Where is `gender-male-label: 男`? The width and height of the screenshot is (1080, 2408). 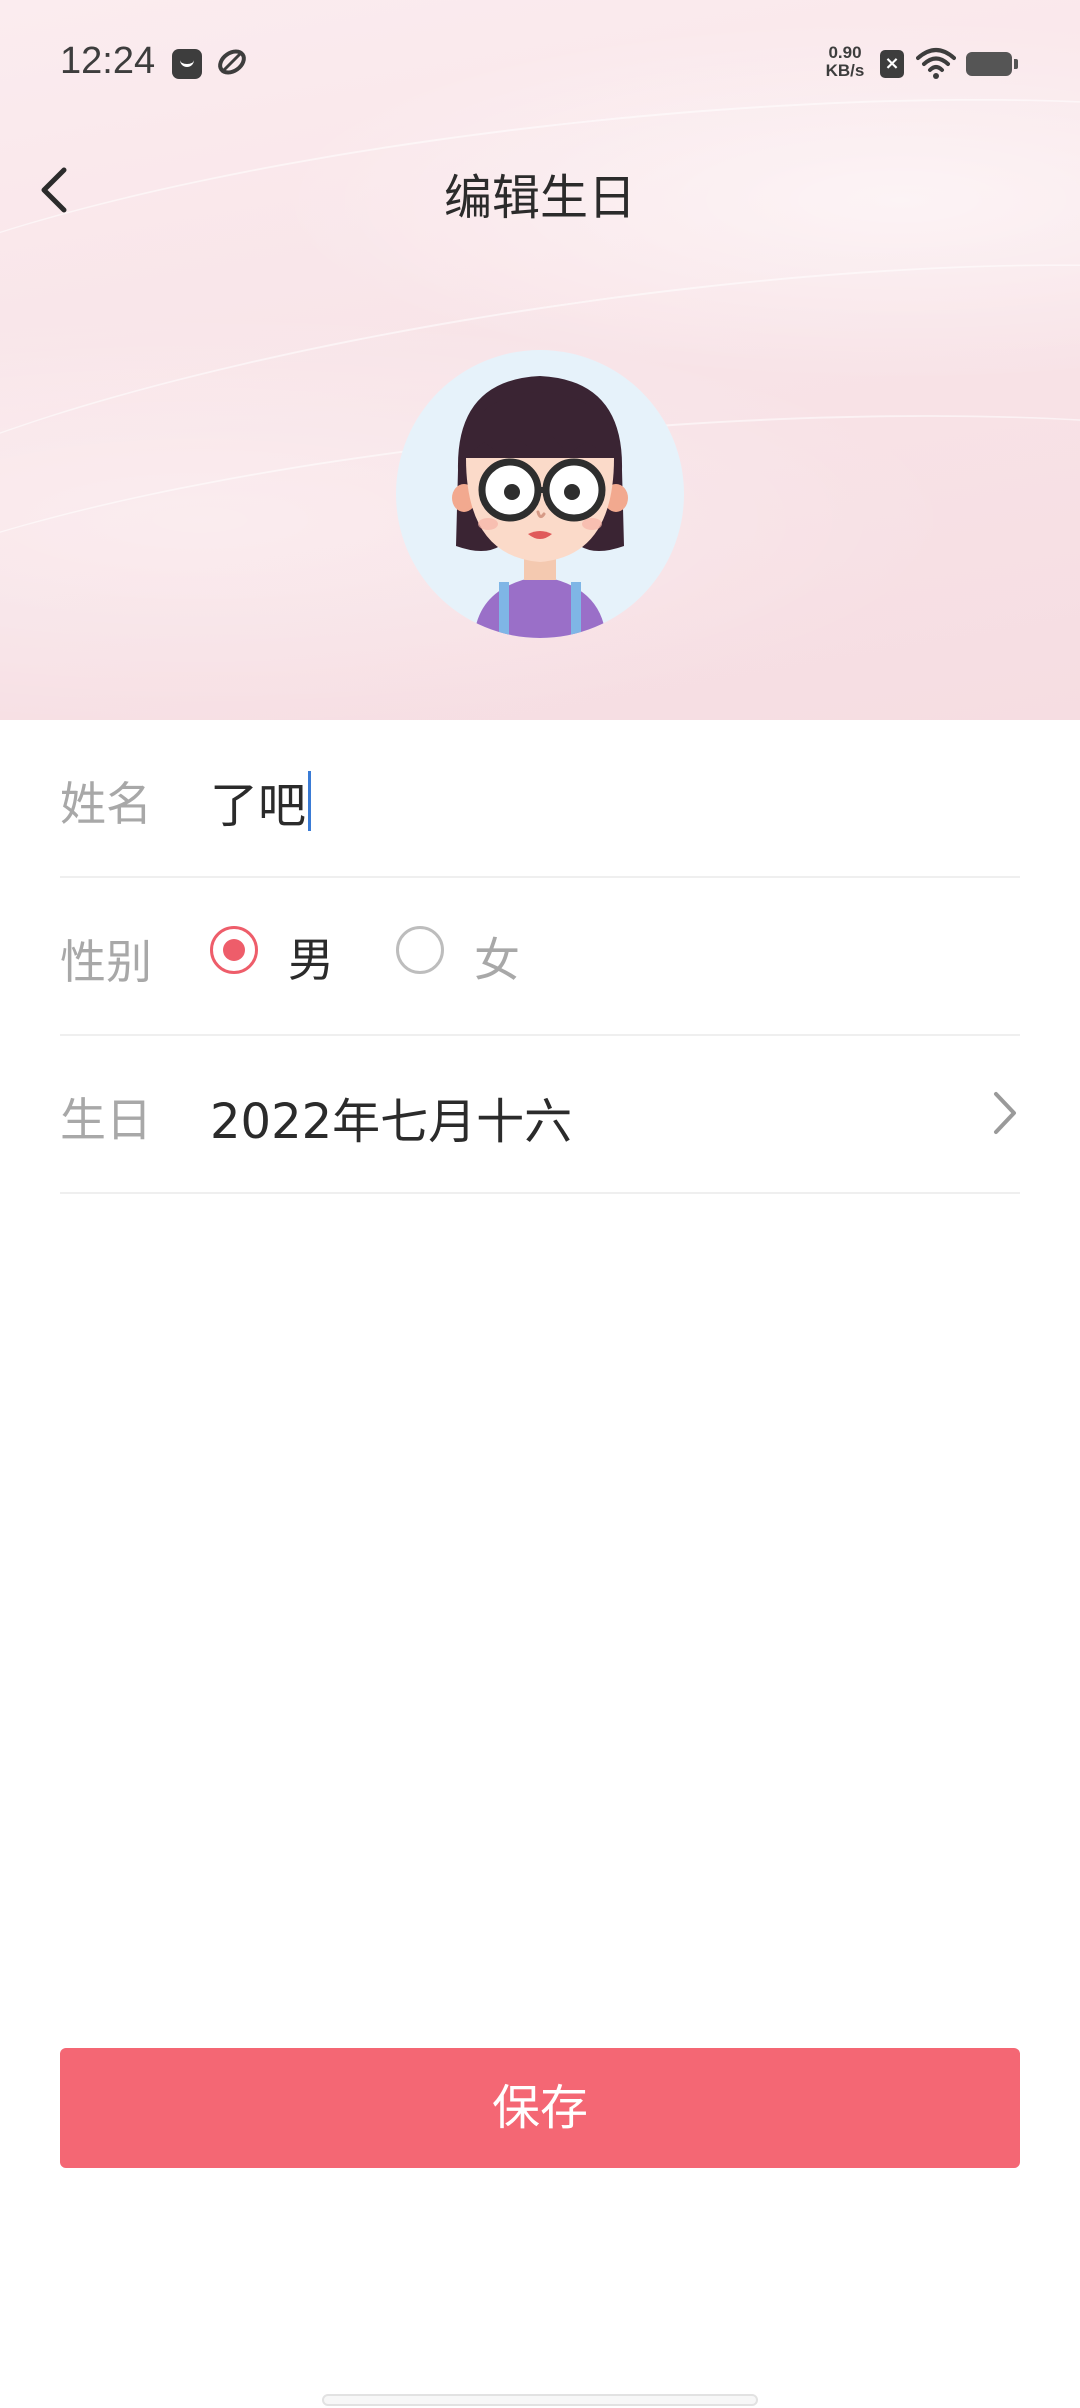
gender-male-label: 男 is located at coordinates (311, 957).